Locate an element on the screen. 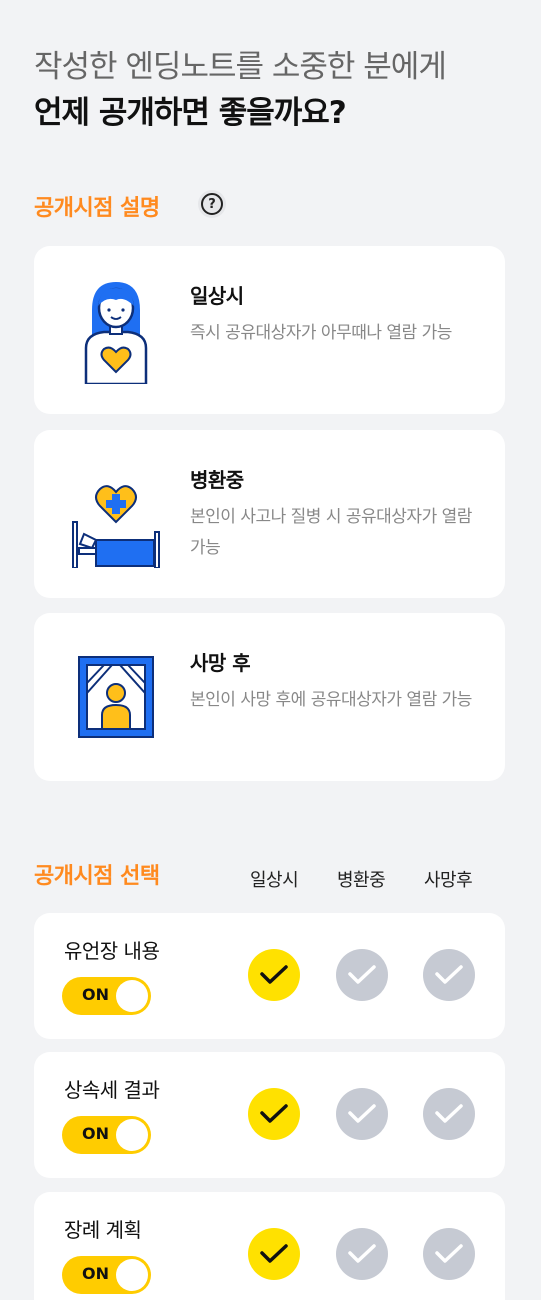 Image resolution: width=541 pixels, height=1300 pixels. select-row-inheritance-tax: 상속세 결과 ON is located at coordinates (269, 1115).